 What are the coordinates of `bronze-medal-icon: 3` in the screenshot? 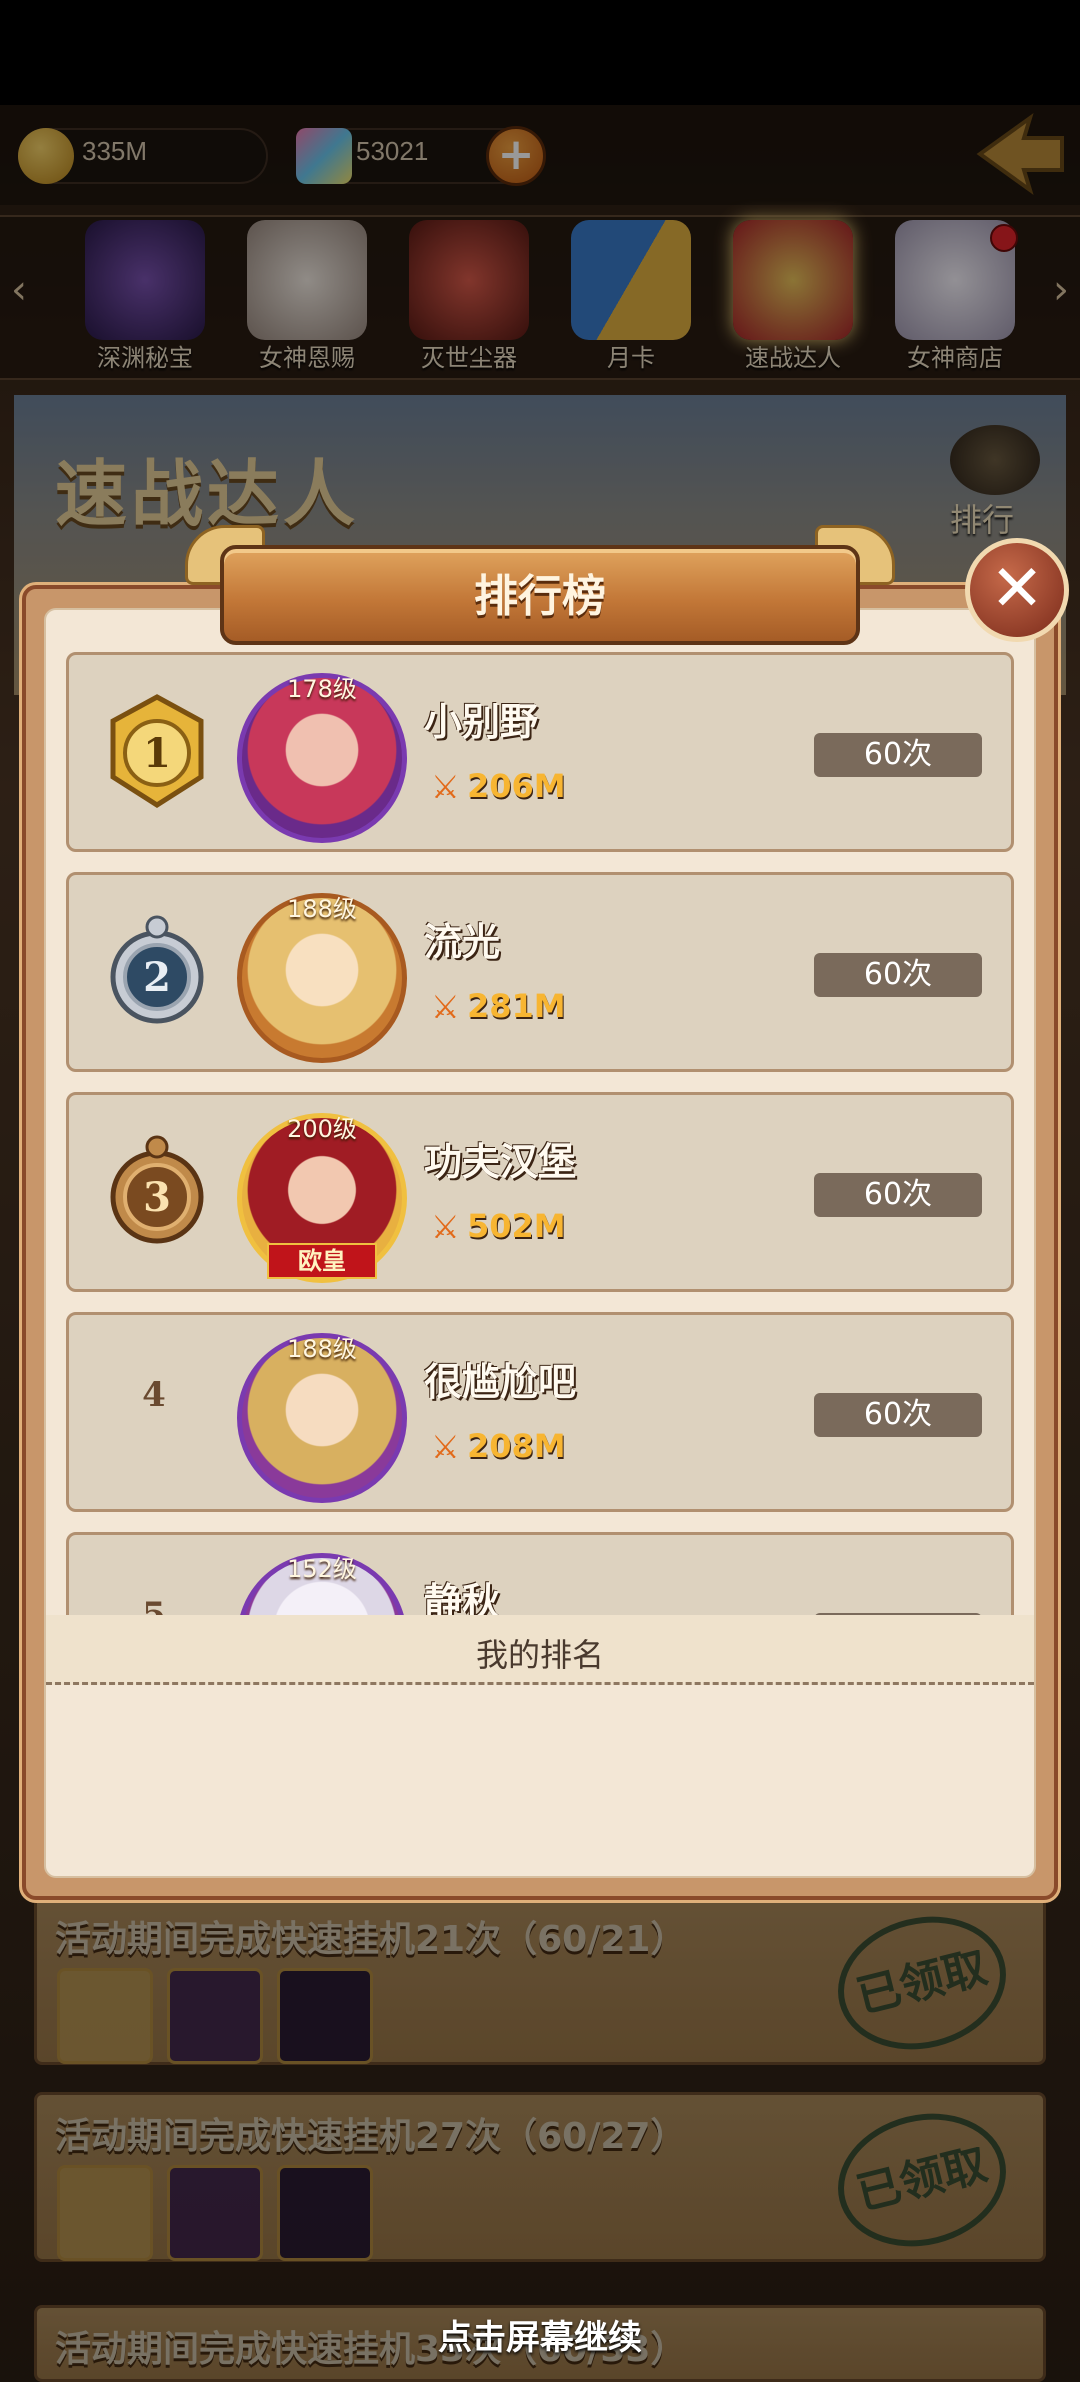 It's located at (157, 1193).